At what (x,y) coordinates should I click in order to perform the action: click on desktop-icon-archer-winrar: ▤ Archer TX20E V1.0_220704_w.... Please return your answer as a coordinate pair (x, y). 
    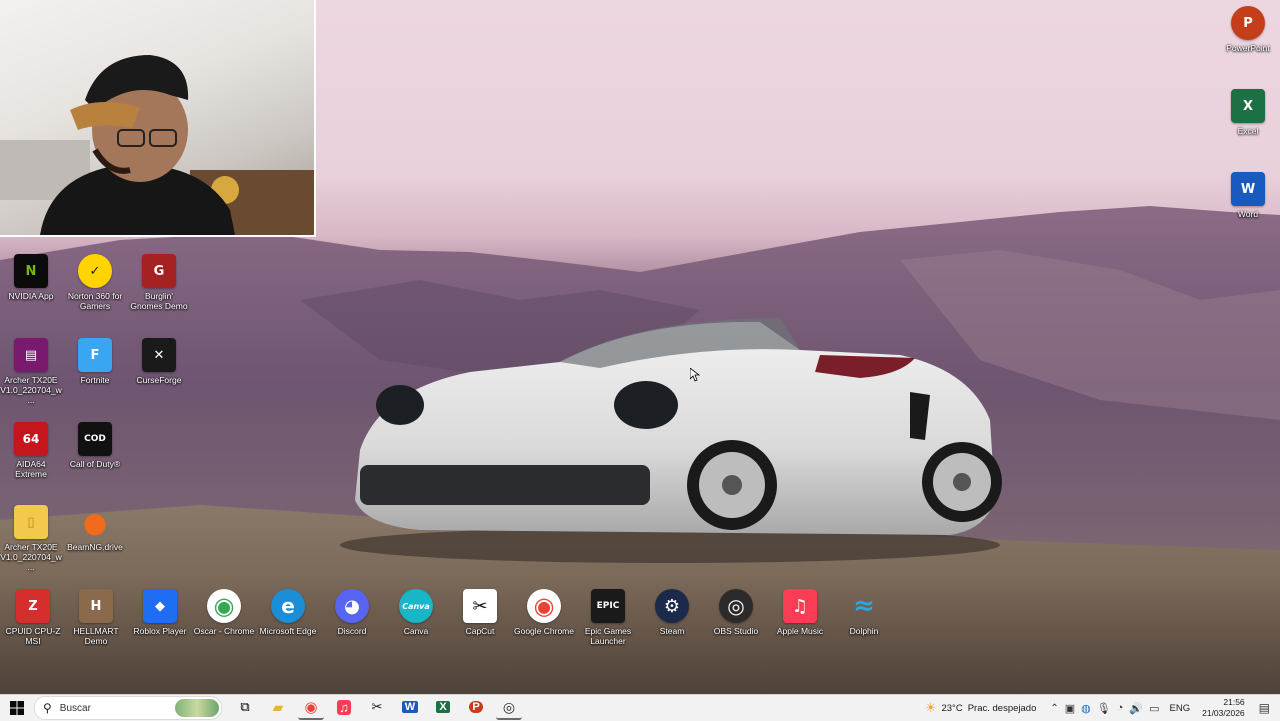
    Looking at the image, I should click on (31, 371).